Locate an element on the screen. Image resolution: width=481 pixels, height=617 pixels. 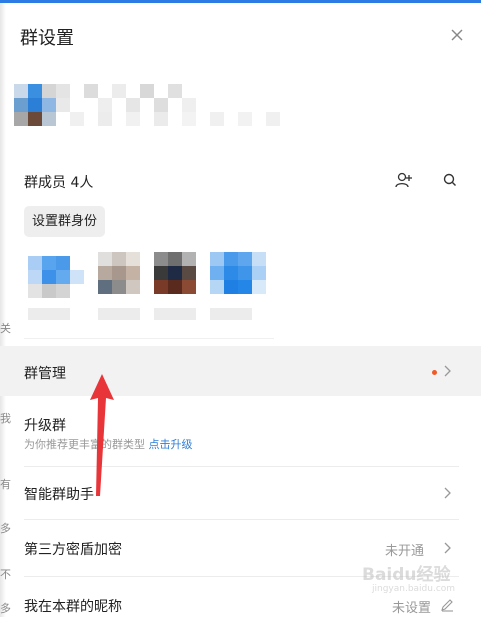
upgrade-group-row: 升级群 为你推荐更丰富的群类型 点击升级 is located at coordinates (240, 431).